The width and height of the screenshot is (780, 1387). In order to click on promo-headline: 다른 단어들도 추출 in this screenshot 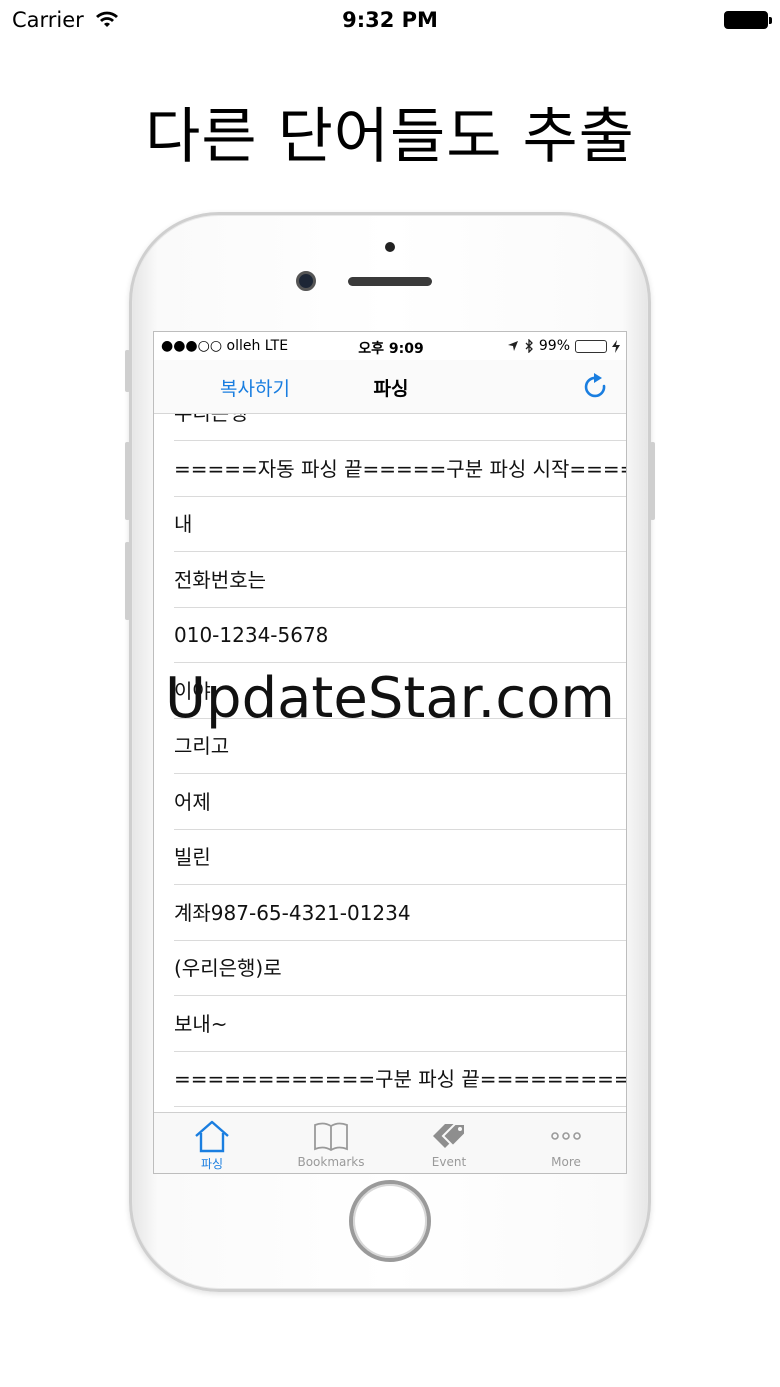, I will do `click(390, 137)`.